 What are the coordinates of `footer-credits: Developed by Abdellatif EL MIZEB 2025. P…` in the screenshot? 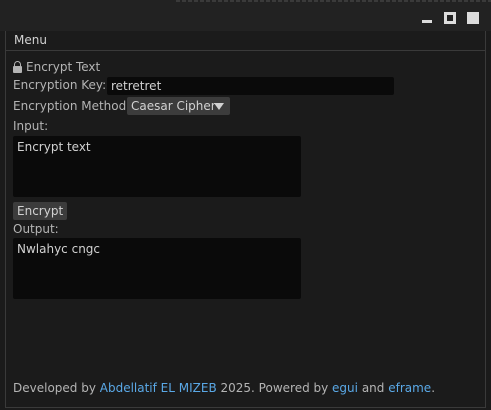 It's located at (224, 388).